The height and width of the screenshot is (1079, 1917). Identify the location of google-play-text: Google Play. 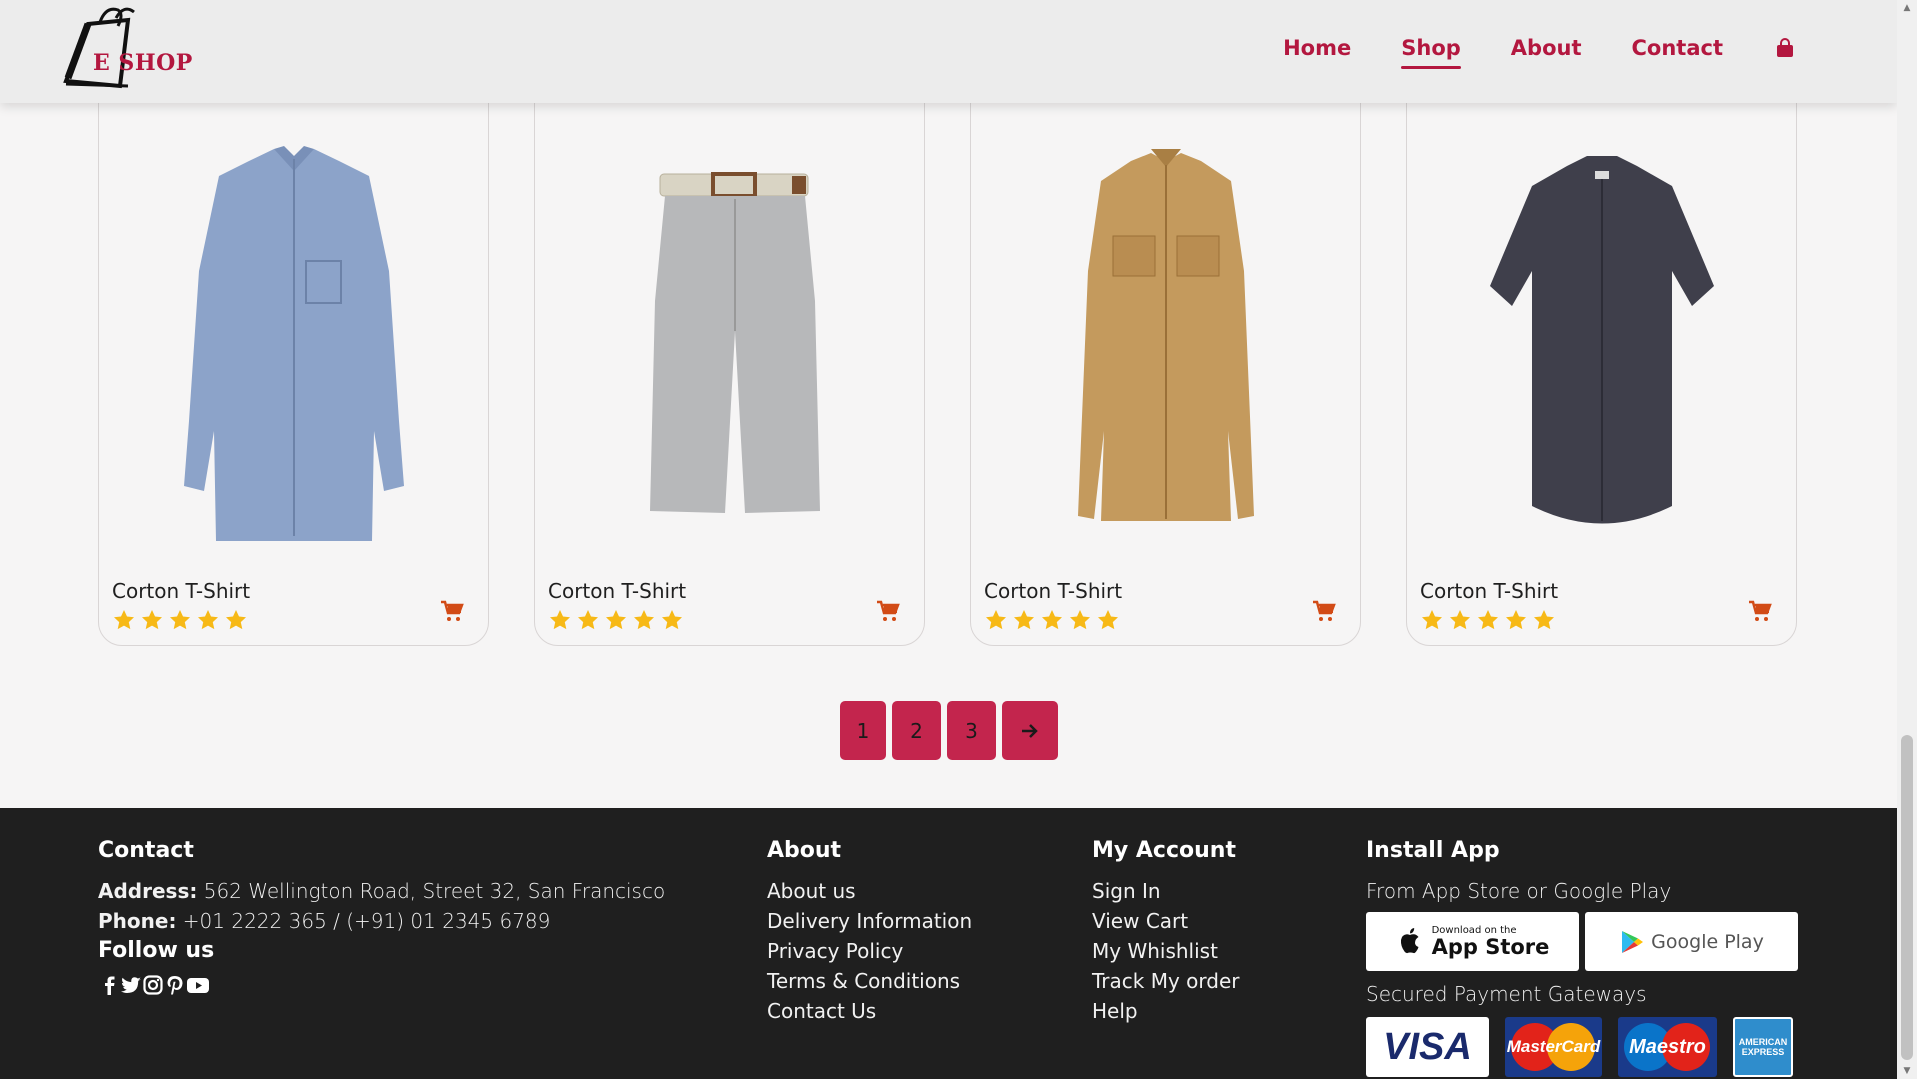
(1707, 941).